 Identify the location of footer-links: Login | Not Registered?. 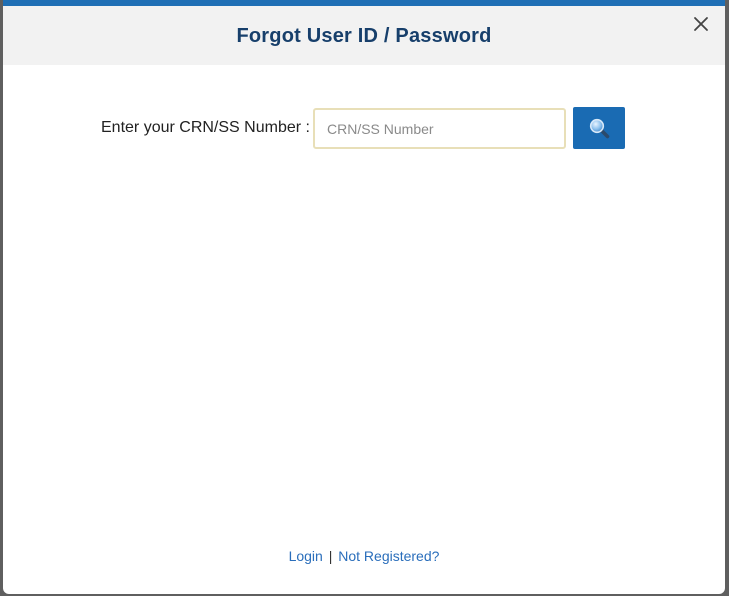
(364, 556).